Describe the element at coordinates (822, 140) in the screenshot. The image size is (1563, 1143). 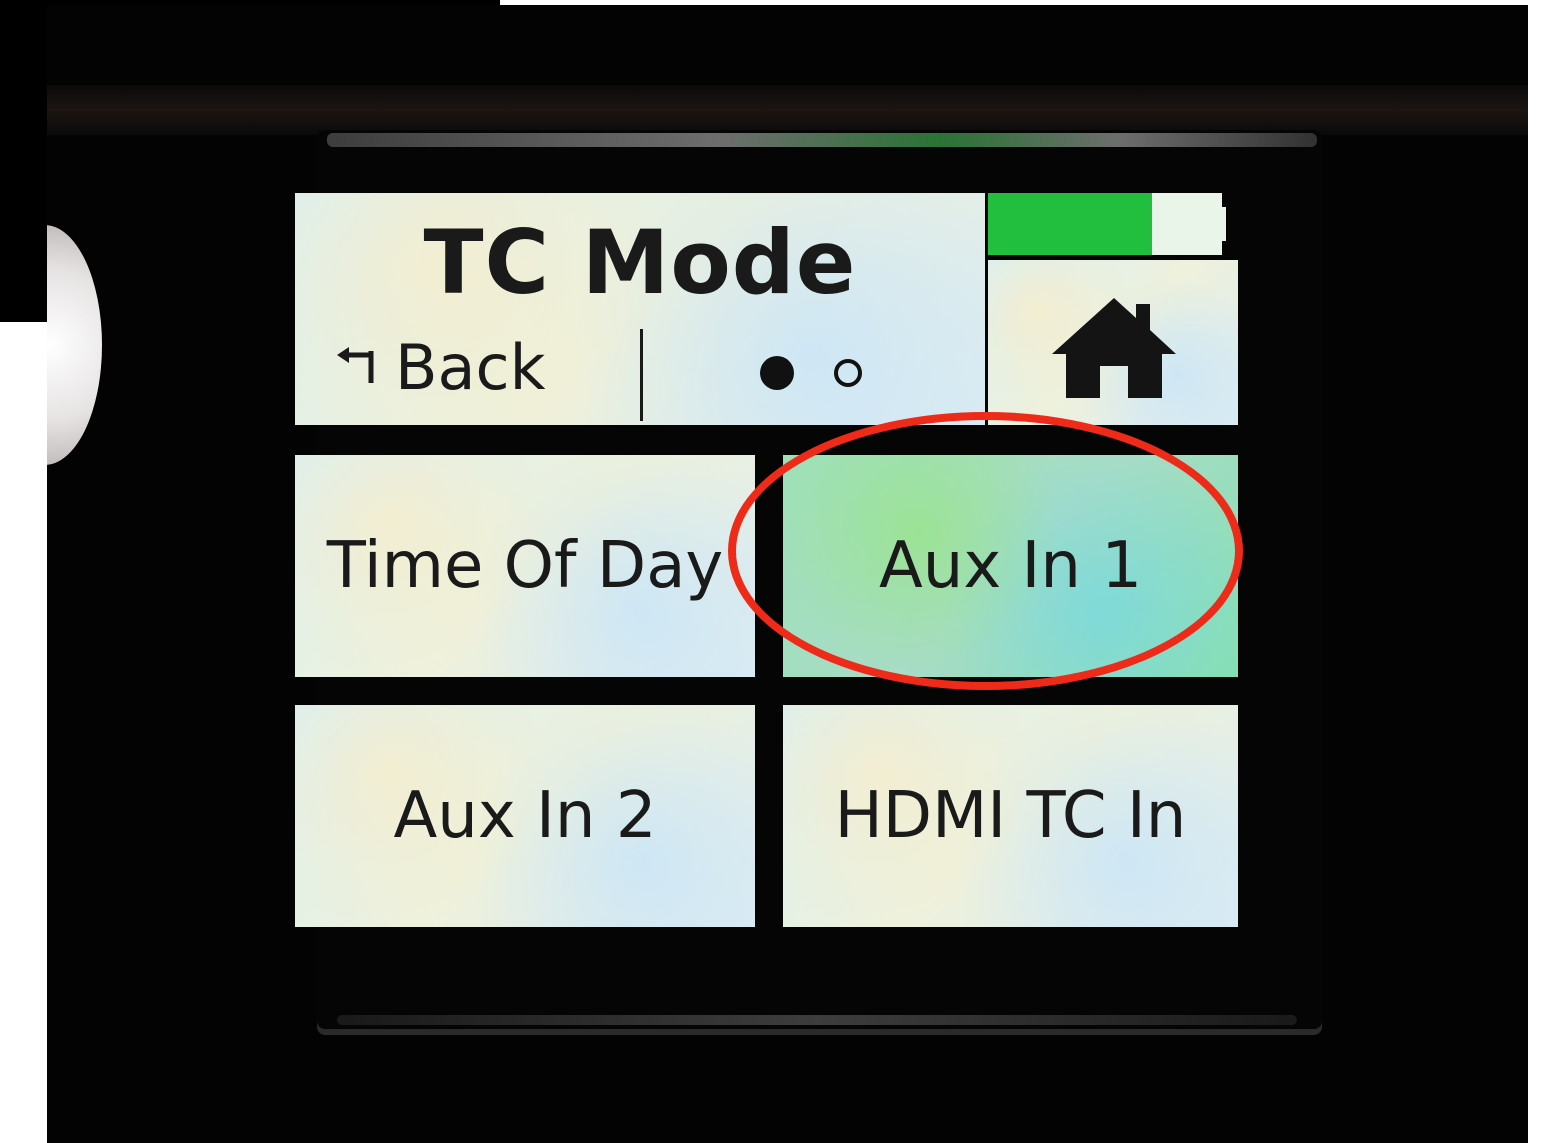
I see `glass-reflection` at that location.